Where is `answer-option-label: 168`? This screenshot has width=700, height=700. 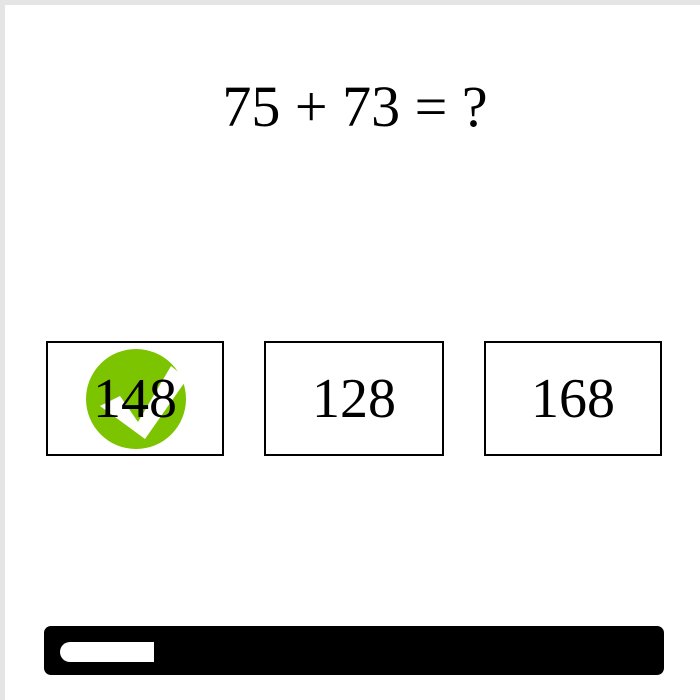 answer-option-label: 168 is located at coordinates (573, 398).